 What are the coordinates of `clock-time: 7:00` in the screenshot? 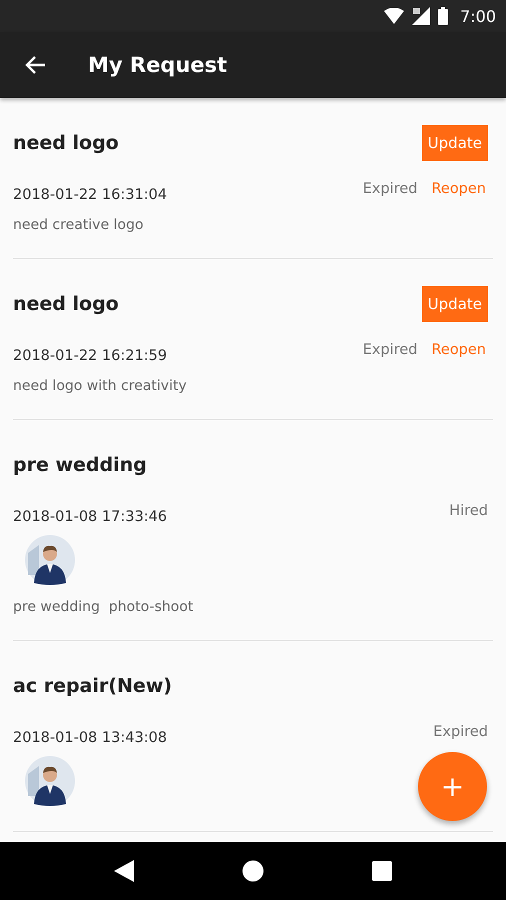 It's located at (478, 16).